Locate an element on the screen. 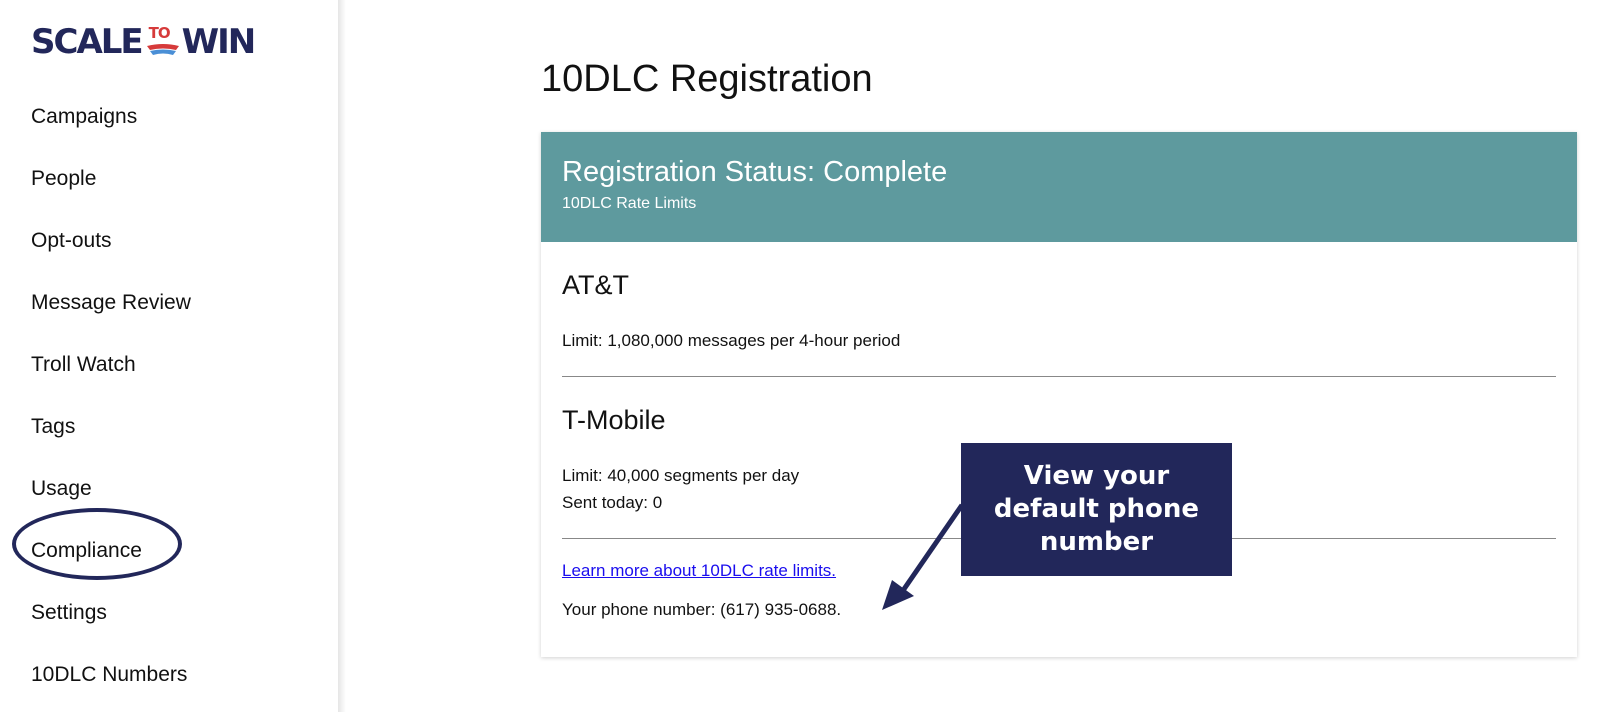 This screenshot has width=1600, height=725. brand-logo: SCALE TO WIN is located at coordinates (144, 42).